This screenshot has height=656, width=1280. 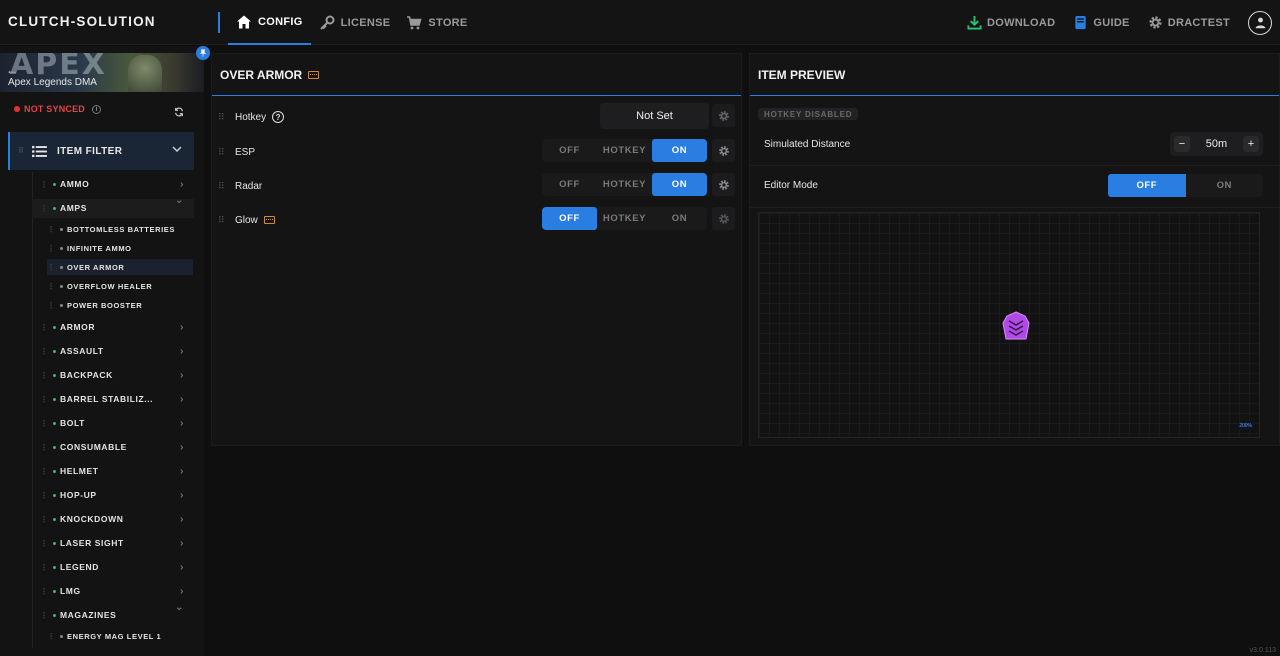 I want to click on keyboard-icon, so click(x=269, y=220).